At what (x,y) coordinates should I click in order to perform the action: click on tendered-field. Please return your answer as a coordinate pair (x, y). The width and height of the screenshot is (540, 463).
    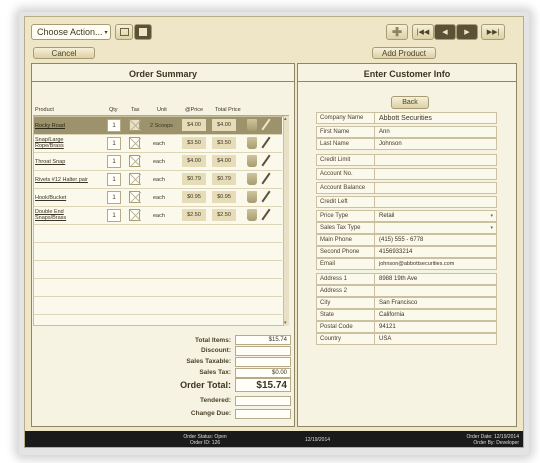
    Looking at the image, I should click on (263, 401).